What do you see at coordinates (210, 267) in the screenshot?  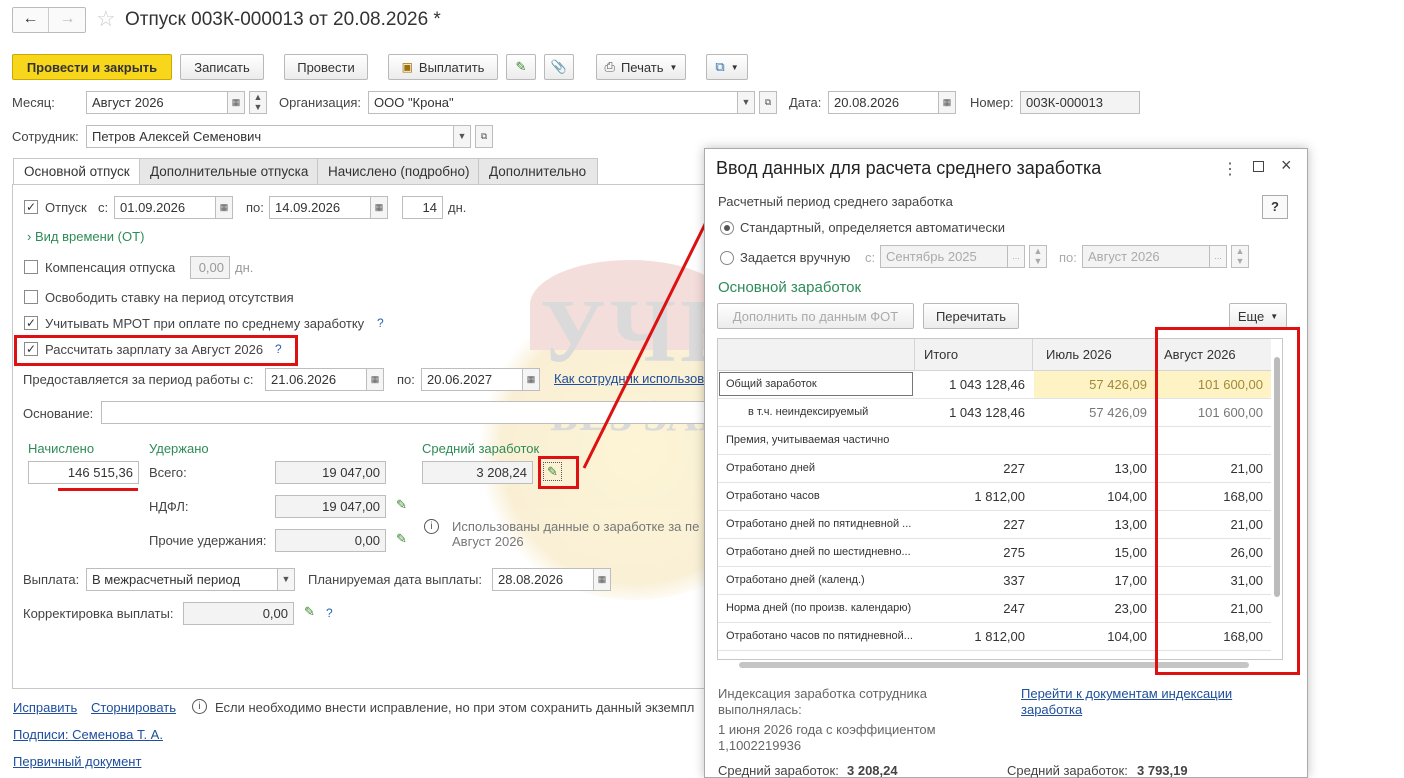 I see `compensation-days-field: 0,00` at bounding box center [210, 267].